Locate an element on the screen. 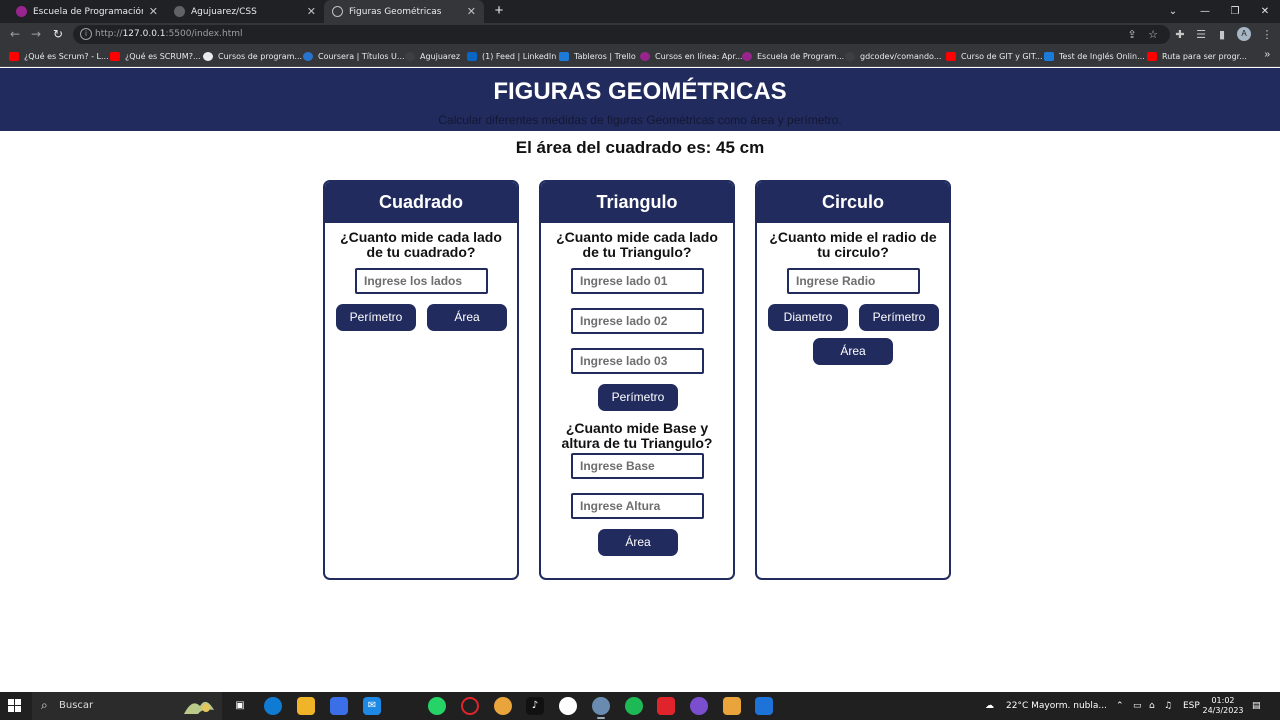 The image size is (1280, 720). edge-icon is located at coordinates (273, 706).